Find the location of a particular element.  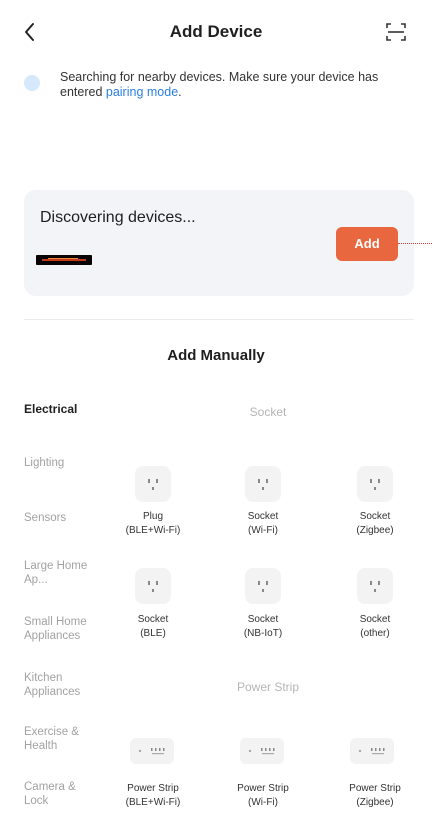

item-label: Socket (NB-IoT) is located at coordinates (263, 626).